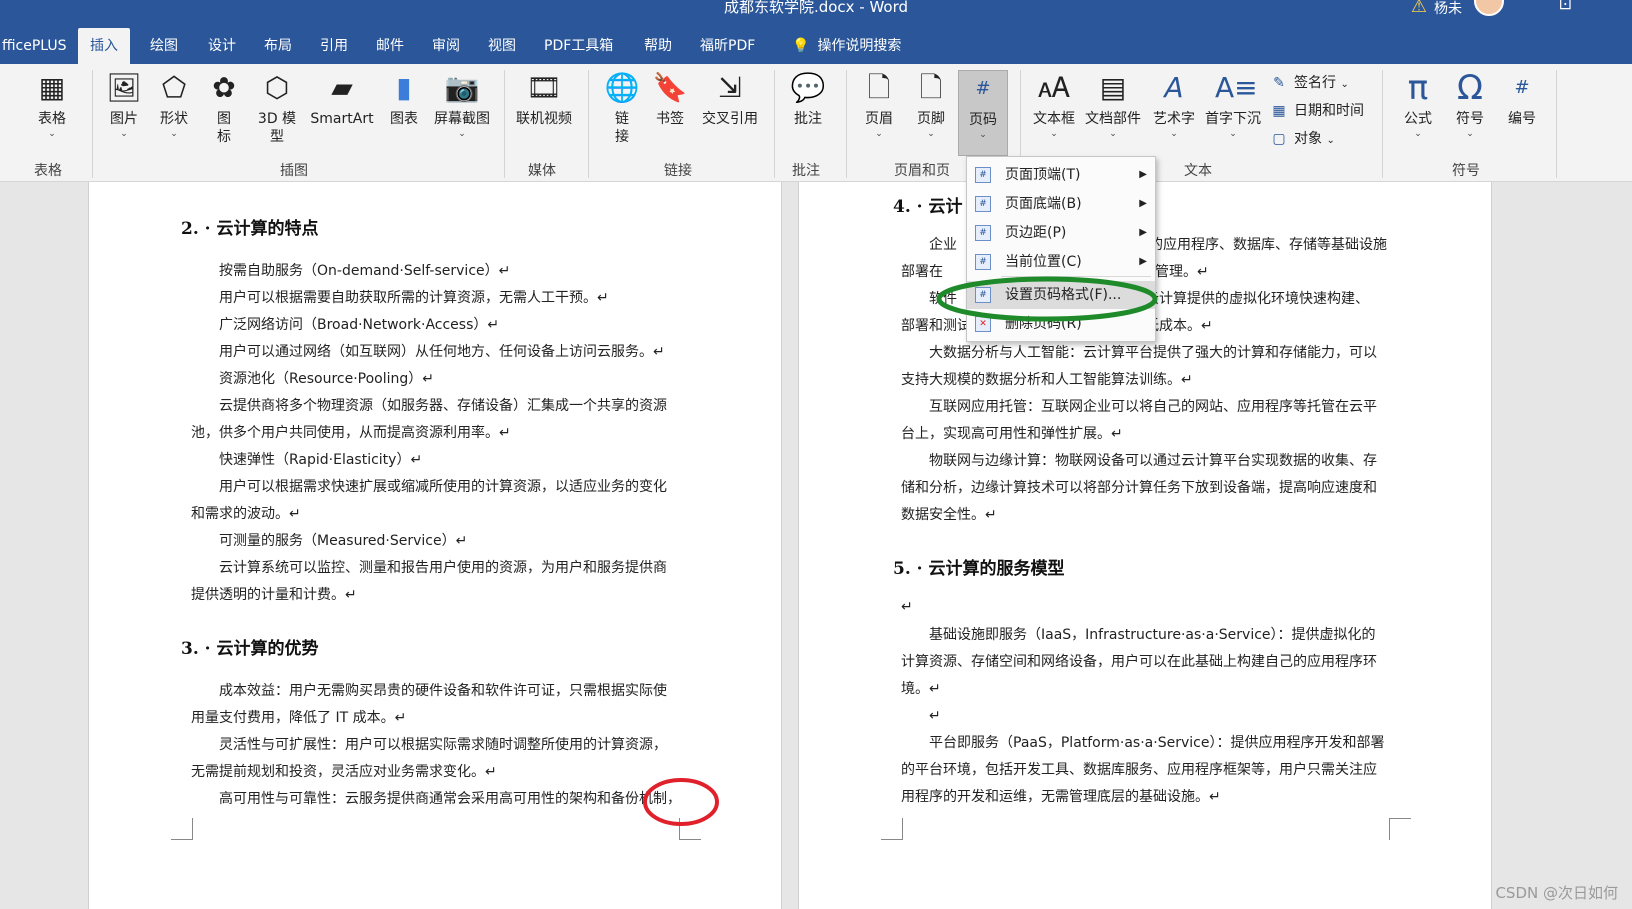  I want to click on paragraph: 计算资源、存储空间和网络设备，用户可以在此基础上构建自己的应用程序环, so click(1139, 662).